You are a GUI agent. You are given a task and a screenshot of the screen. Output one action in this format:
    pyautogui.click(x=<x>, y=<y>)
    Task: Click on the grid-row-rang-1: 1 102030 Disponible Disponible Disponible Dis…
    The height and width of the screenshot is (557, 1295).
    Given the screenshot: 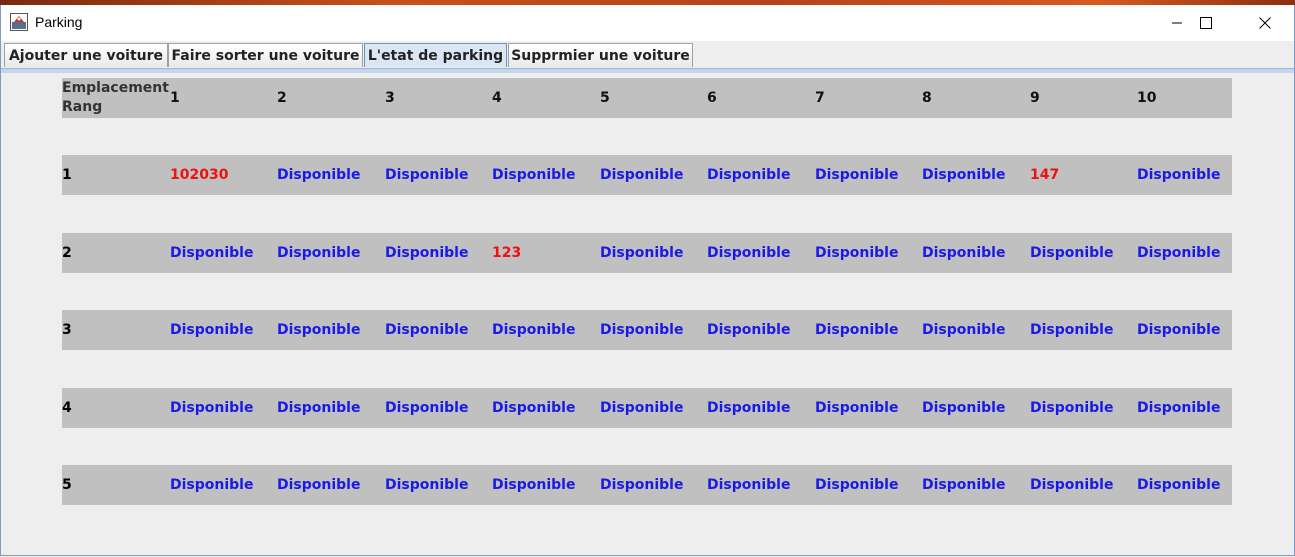 What is the action you would take?
    pyautogui.click(x=647, y=175)
    